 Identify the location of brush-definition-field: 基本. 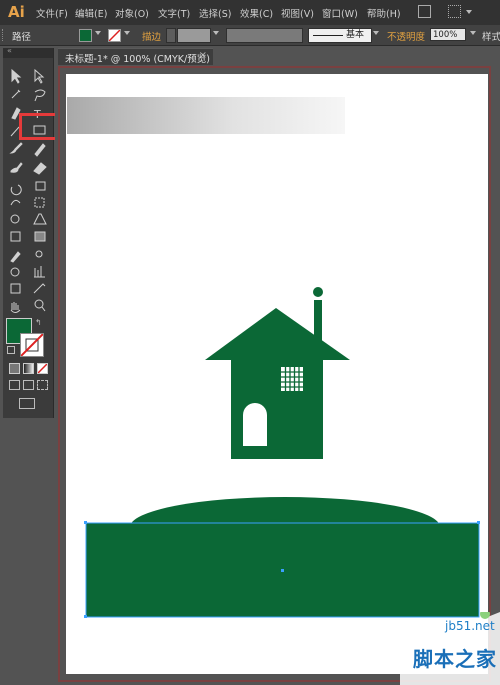
(340, 35).